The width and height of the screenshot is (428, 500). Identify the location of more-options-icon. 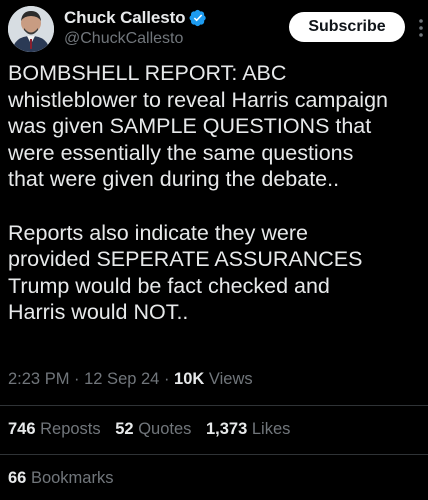
(421, 28).